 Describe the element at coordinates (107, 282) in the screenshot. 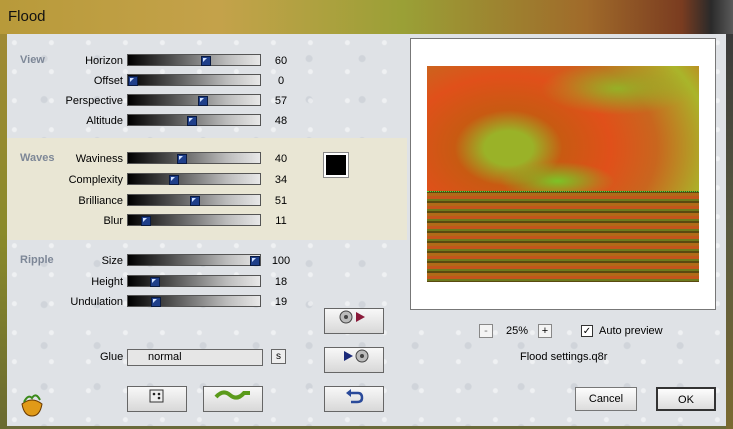

I see `slider-label: Height` at that location.